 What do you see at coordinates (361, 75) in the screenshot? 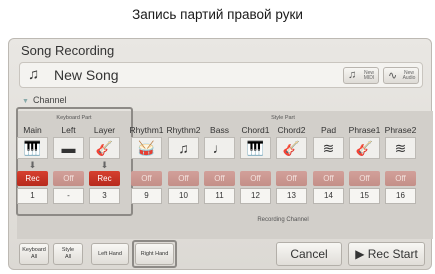
I see `new-midi-button: ♫ New MIDI` at bounding box center [361, 75].